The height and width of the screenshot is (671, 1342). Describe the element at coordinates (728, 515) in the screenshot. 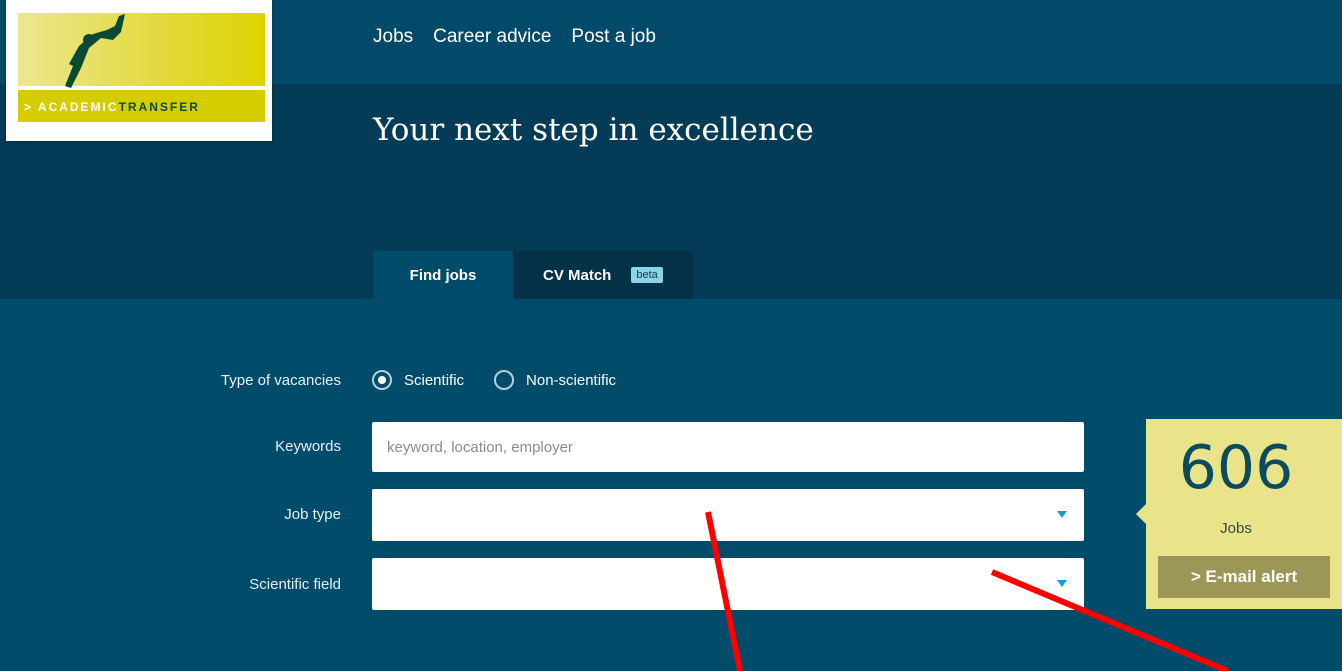

I see `job-type-select` at that location.